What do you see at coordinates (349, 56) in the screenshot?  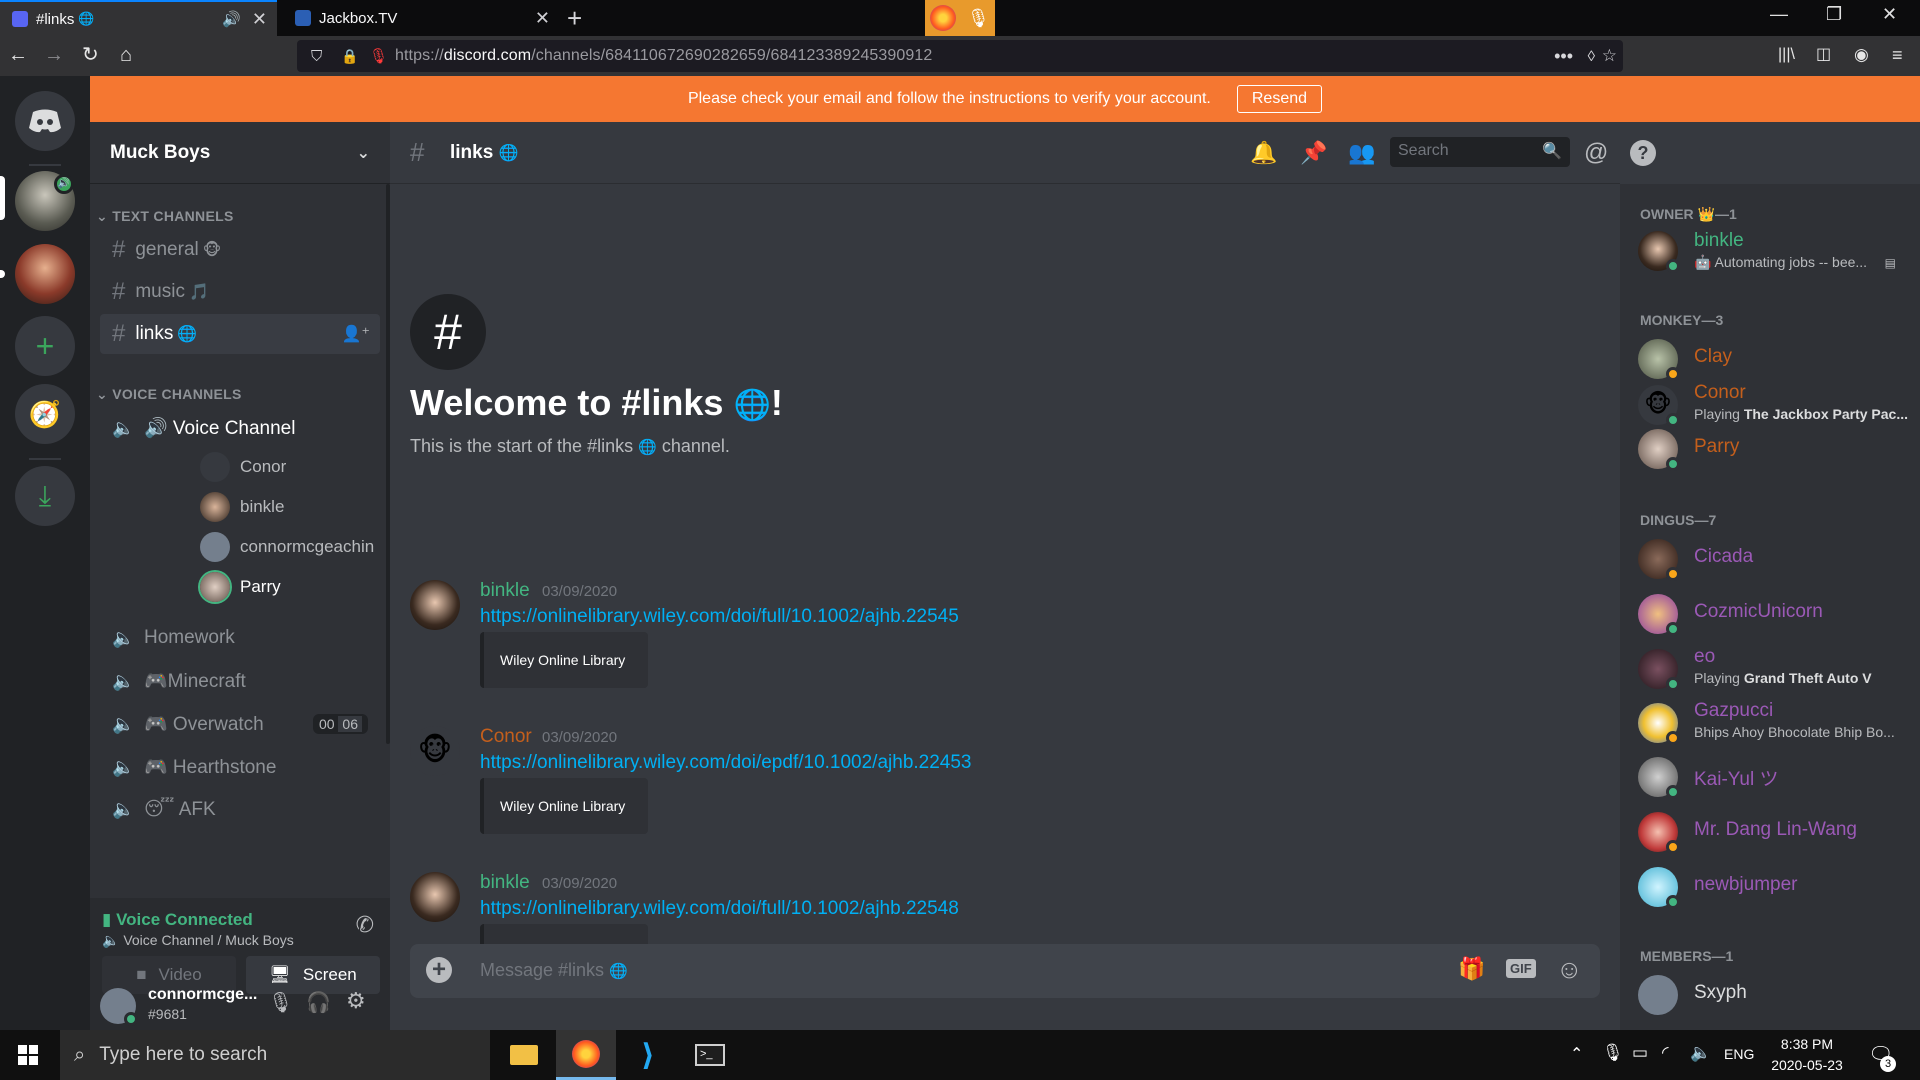 I see `lock-icon: 🔒` at bounding box center [349, 56].